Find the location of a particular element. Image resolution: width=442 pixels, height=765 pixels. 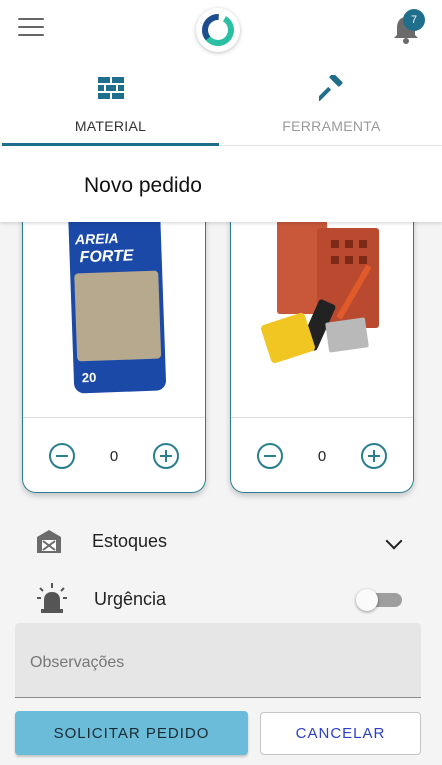

product-image-areia-forte: AREIA FORTE 20 is located at coordinates (114, 309).